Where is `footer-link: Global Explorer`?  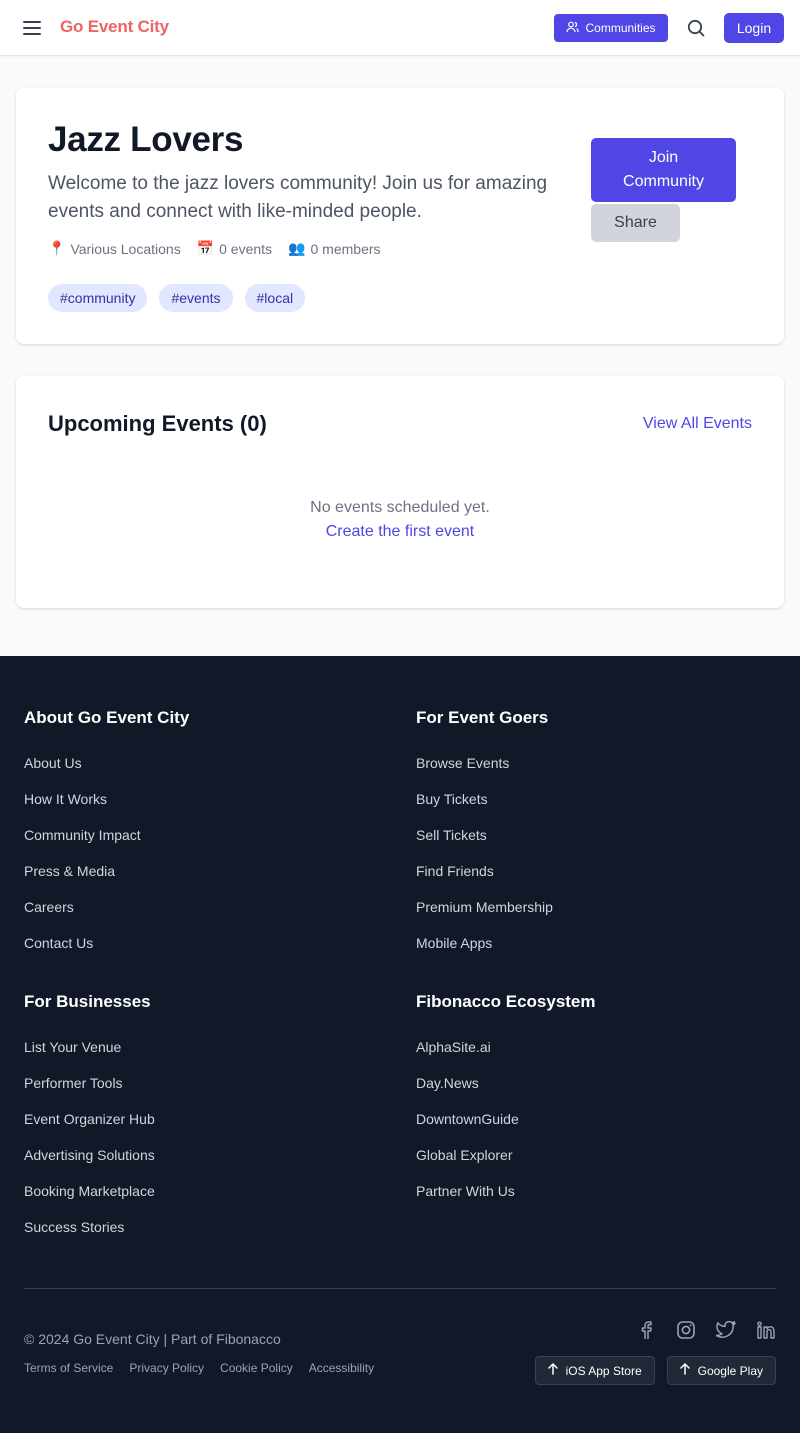 footer-link: Global Explorer is located at coordinates (506, 1164).